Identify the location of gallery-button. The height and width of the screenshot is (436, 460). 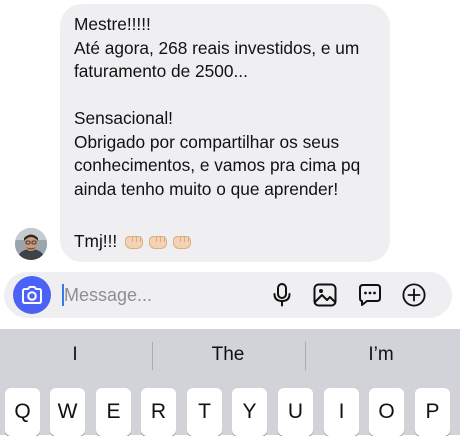
(325, 295).